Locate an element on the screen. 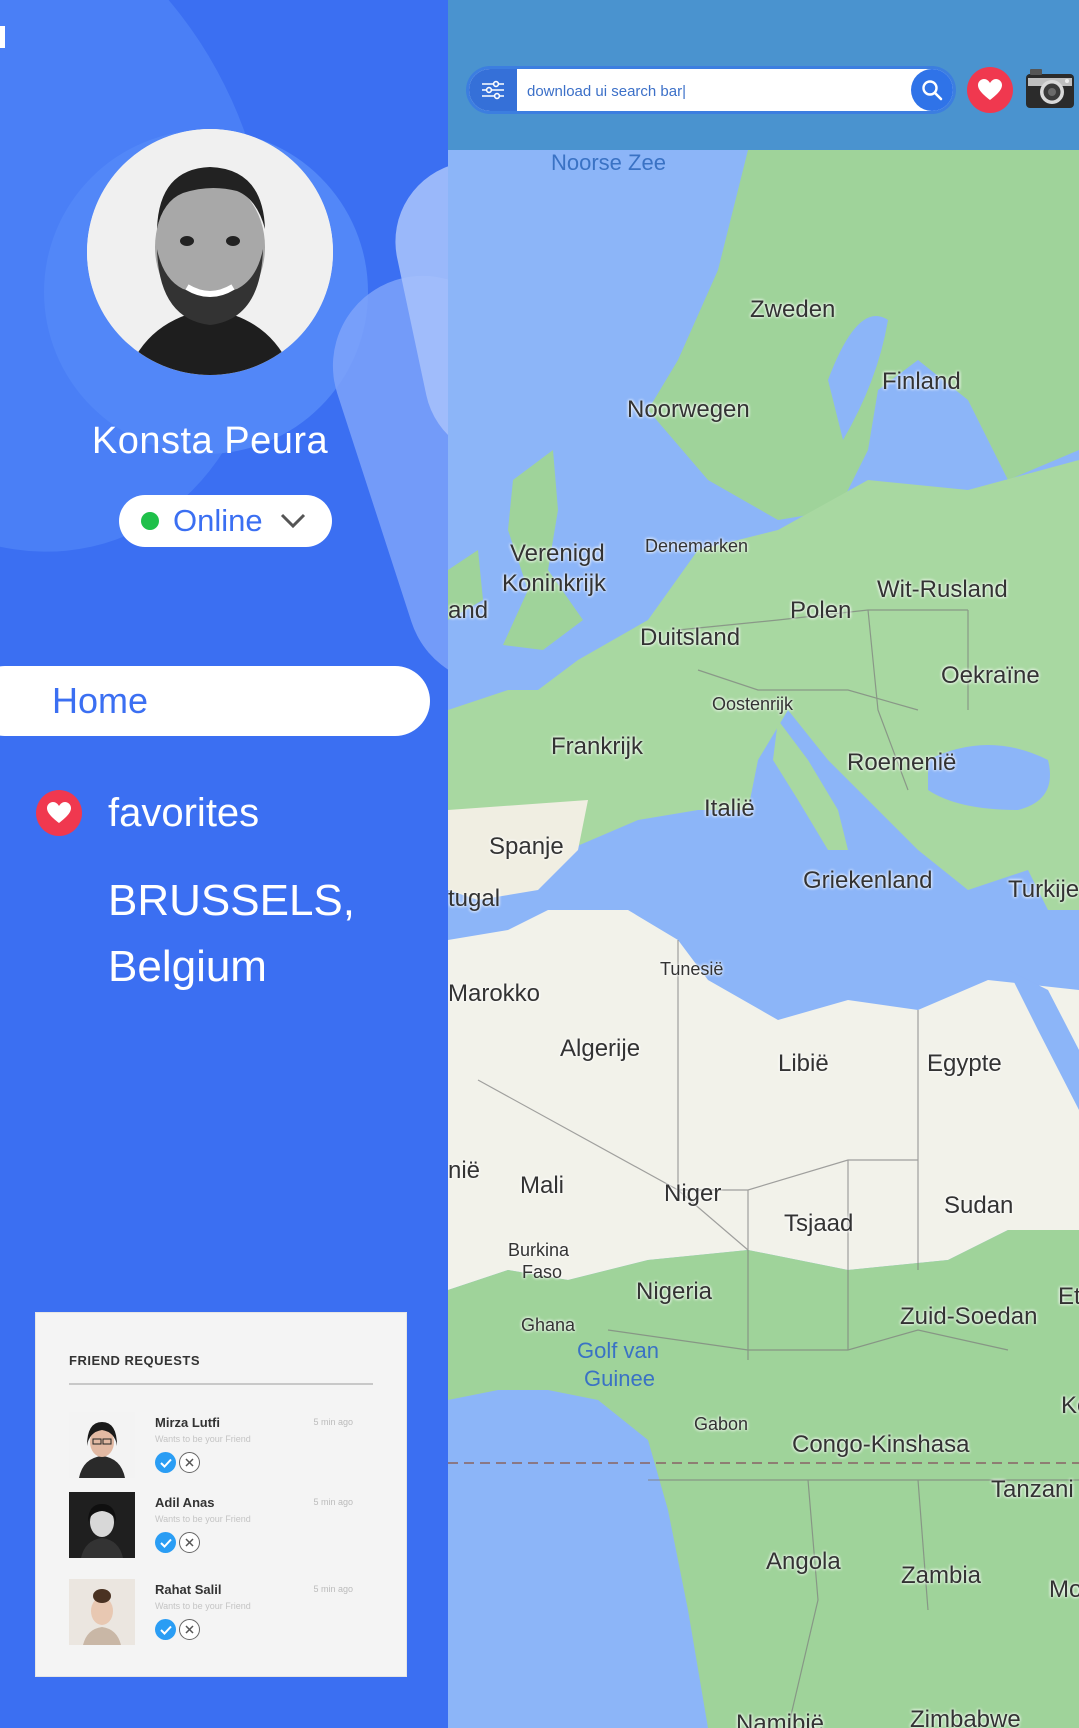 The width and height of the screenshot is (1079, 1728). favorites-button is located at coordinates (990, 90).